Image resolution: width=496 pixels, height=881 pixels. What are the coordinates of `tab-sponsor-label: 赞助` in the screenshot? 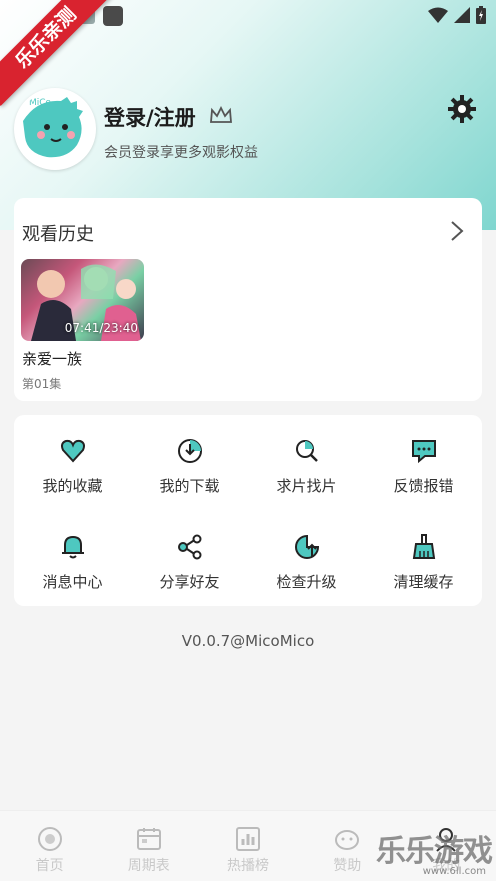 It's located at (347, 866).